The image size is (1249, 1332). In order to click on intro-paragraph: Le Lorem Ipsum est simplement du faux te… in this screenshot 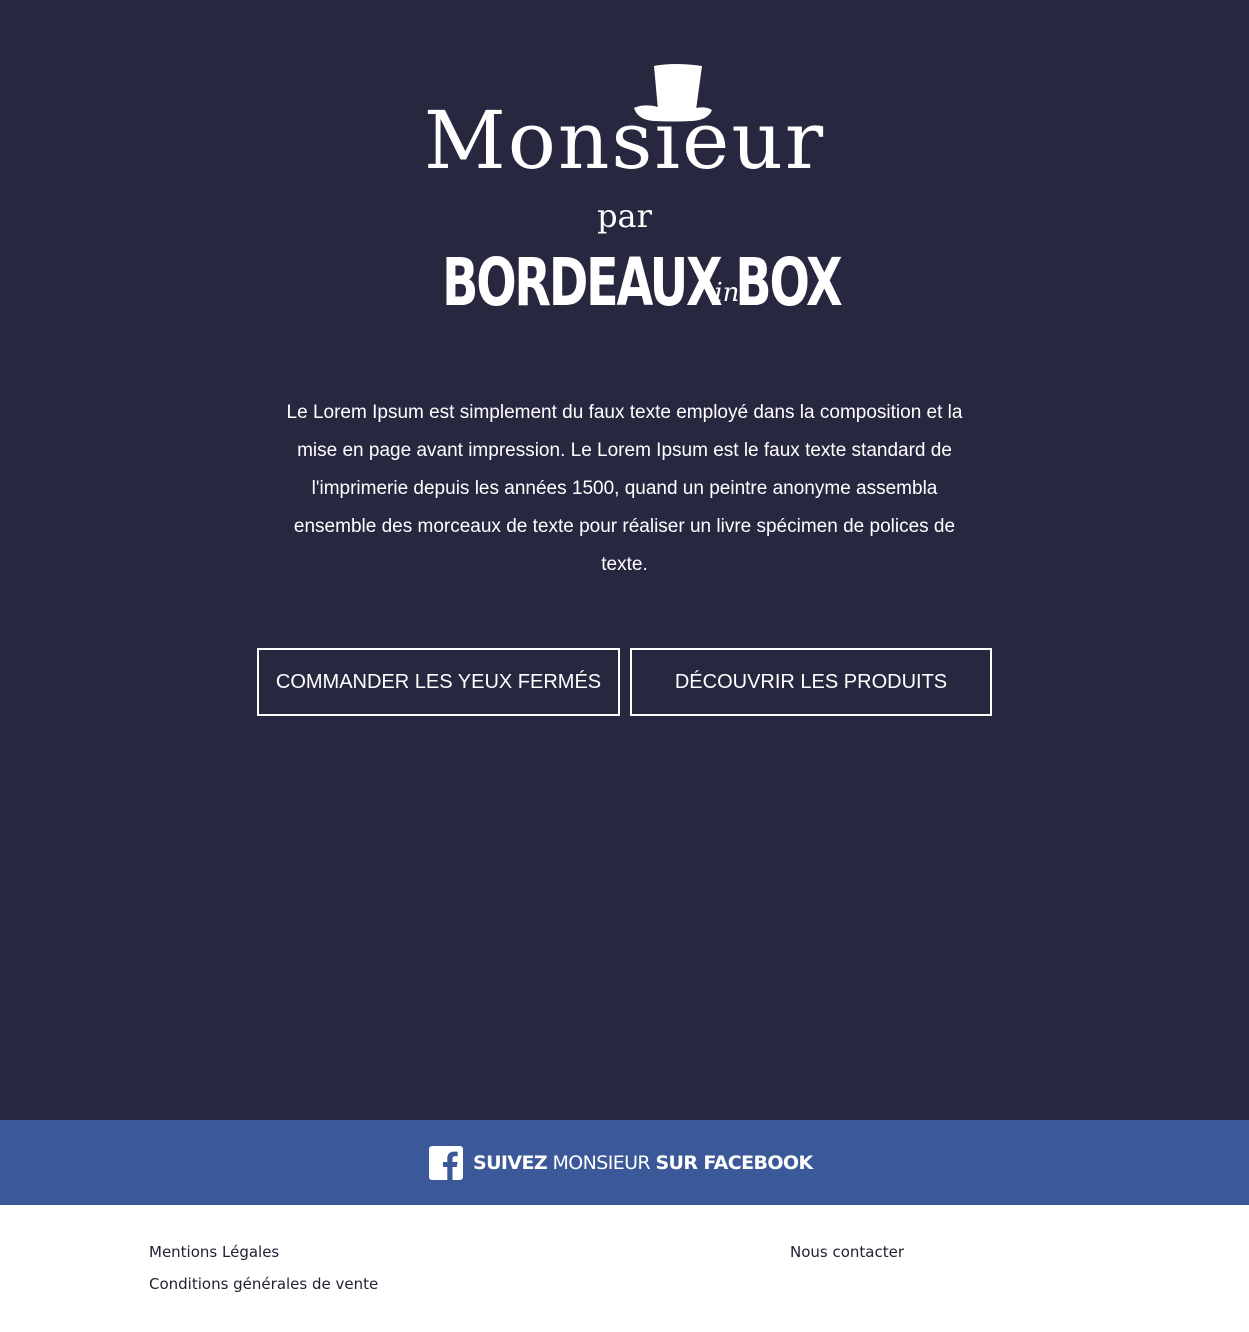, I will do `click(624, 488)`.